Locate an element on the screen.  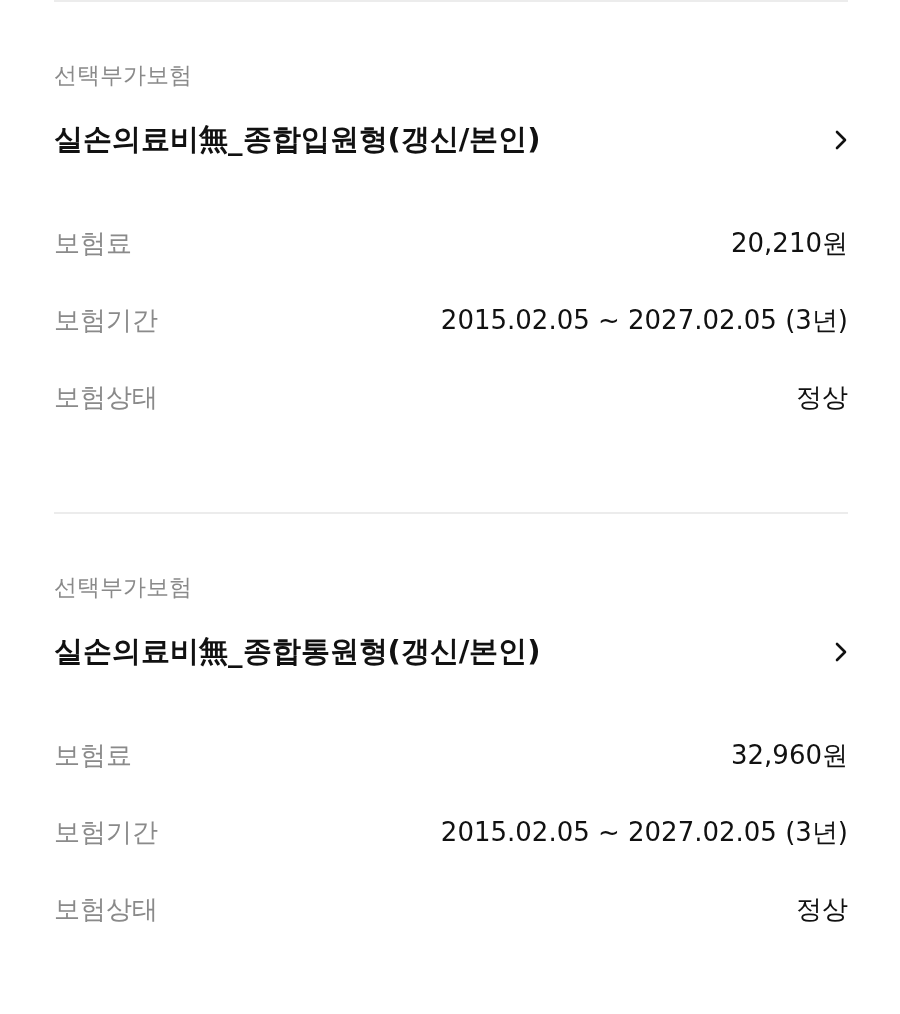
detail-value: 32,960원 is located at coordinates (789, 755).